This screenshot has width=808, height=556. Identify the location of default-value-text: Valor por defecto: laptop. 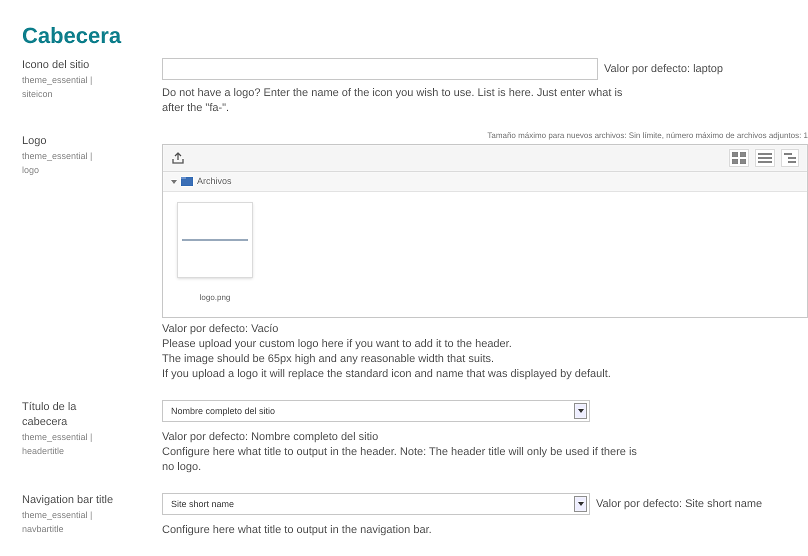
(664, 69).